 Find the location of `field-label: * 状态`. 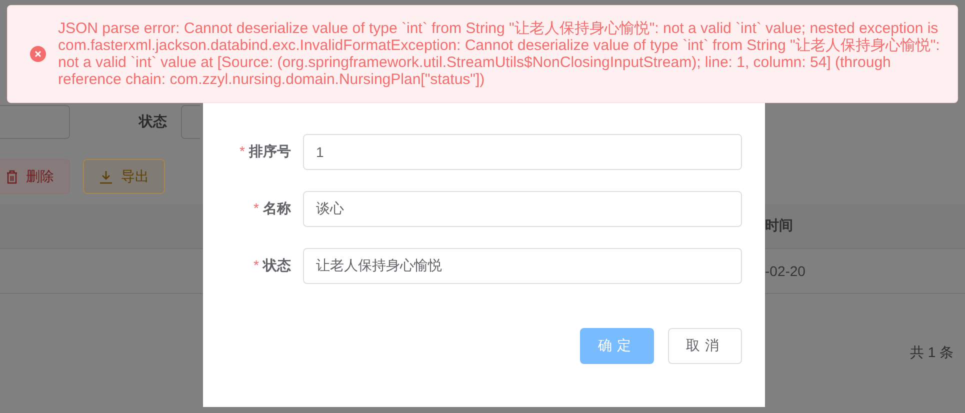

field-label: * 状态 is located at coordinates (272, 266).